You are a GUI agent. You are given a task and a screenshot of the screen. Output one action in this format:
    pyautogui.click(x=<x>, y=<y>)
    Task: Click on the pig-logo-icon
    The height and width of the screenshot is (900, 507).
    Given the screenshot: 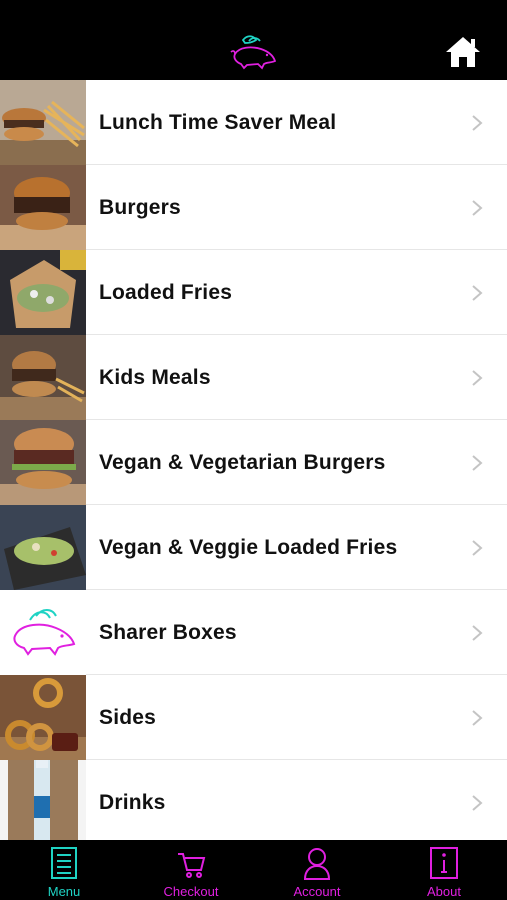 What is the action you would take?
    pyautogui.click(x=253, y=52)
    